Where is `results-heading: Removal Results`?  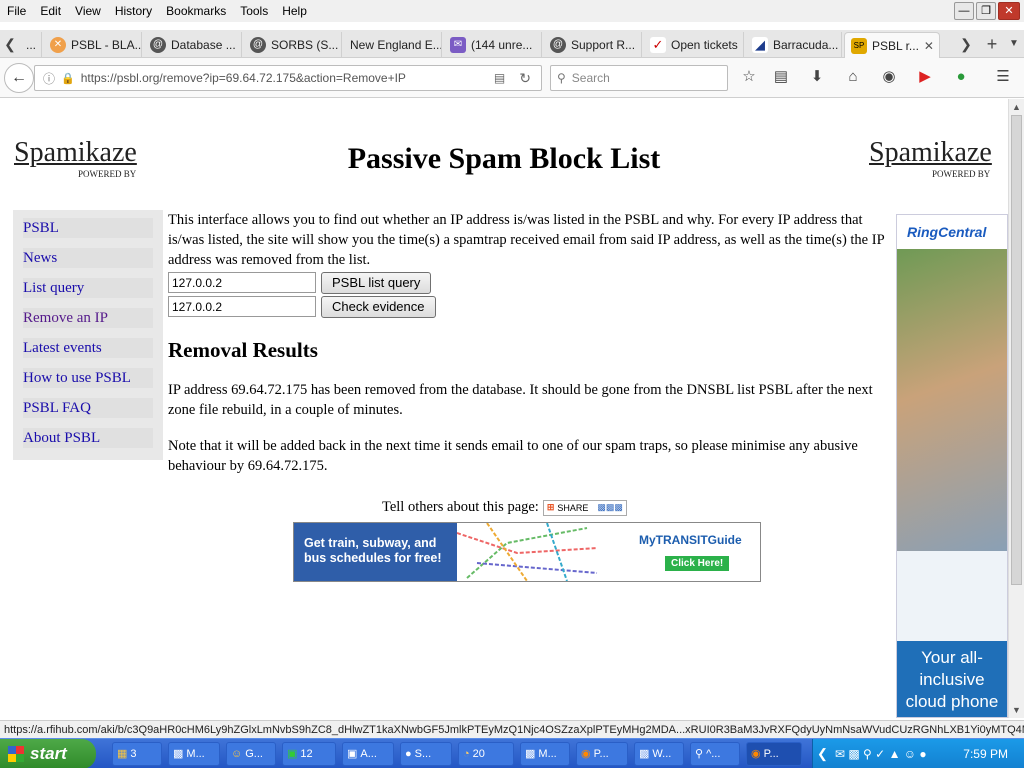
results-heading: Removal Results is located at coordinates (243, 350).